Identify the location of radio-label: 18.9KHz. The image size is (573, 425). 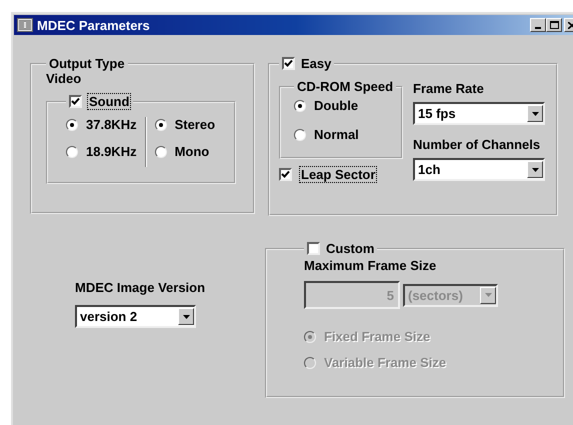
(111, 151).